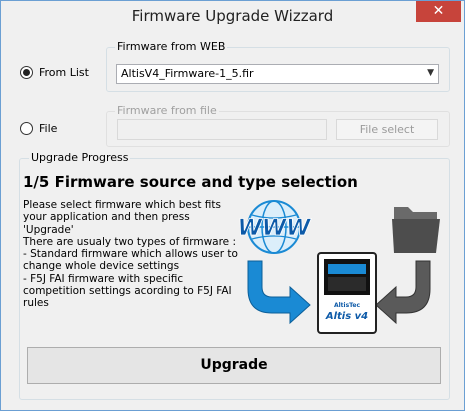 This screenshot has height=411, width=465. I want to click on upgrade-illustration: WWW AltisTec Altis v4, so click(338, 267).